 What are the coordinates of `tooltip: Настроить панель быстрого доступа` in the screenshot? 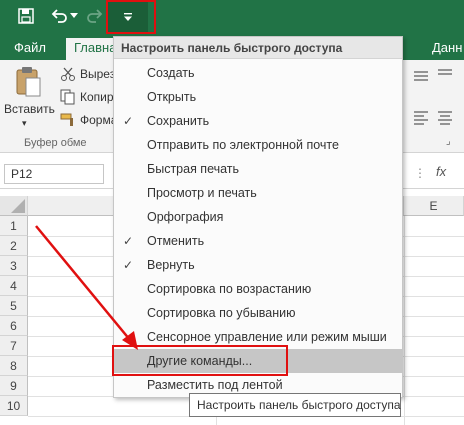 It's located at (295, 405).